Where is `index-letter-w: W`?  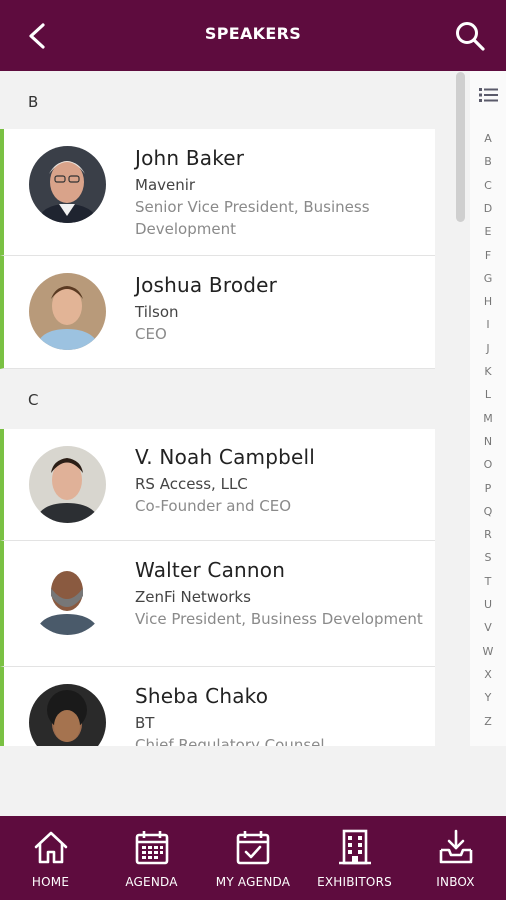 index-letter-w: W is located at coordinates (488, 651).